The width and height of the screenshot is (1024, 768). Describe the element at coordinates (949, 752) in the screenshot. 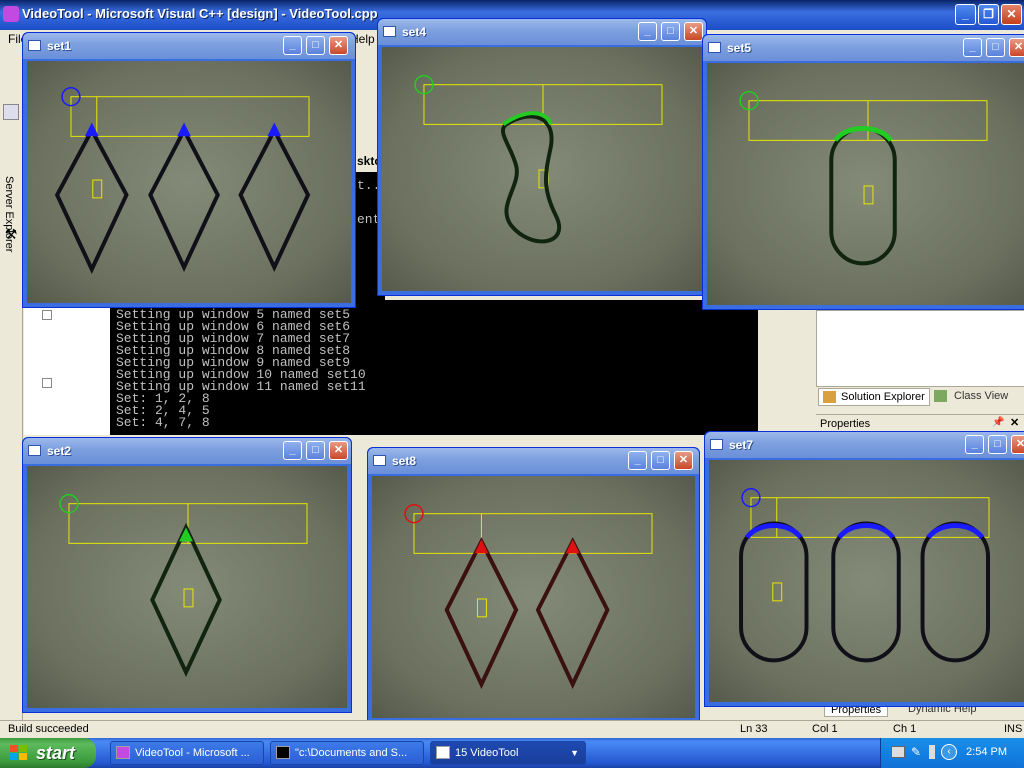

I see `tray-expand-icon: ‹` at that location.